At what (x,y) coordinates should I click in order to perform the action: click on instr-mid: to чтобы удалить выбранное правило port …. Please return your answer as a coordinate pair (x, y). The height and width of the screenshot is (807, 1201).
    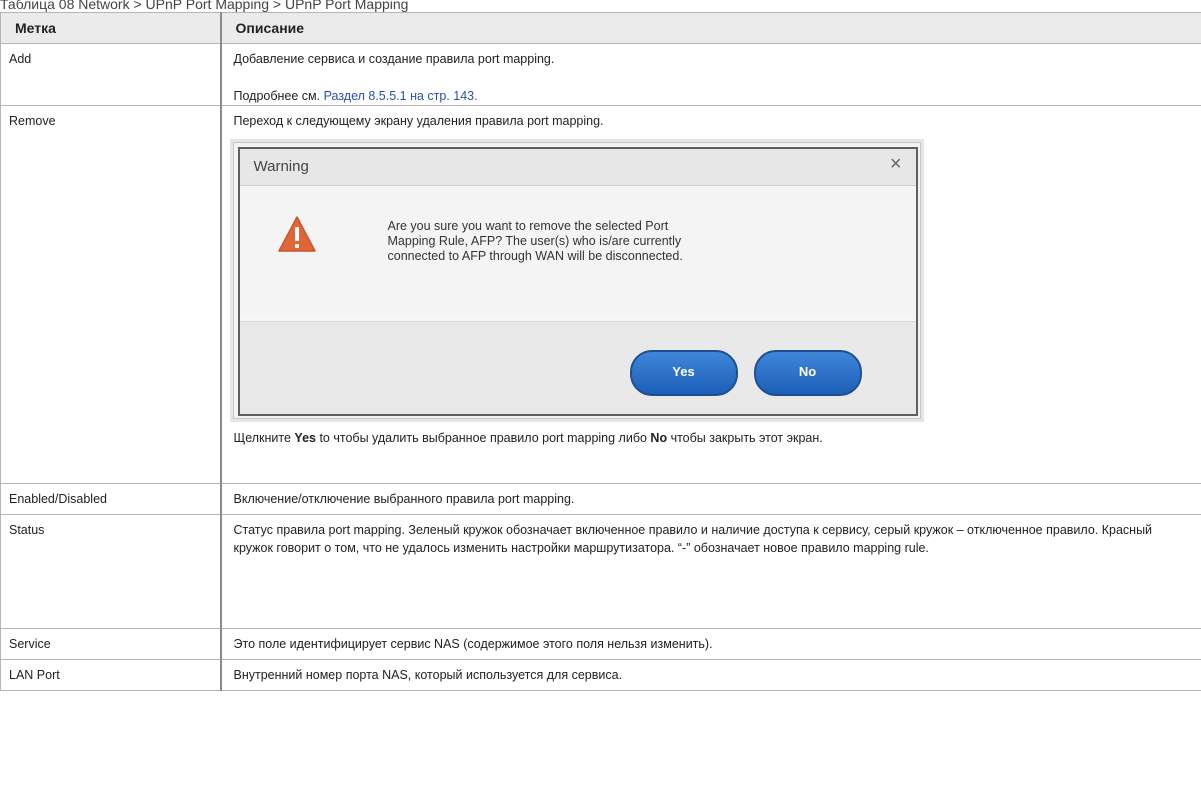
    Looking at the image, I should click on (483, 438).